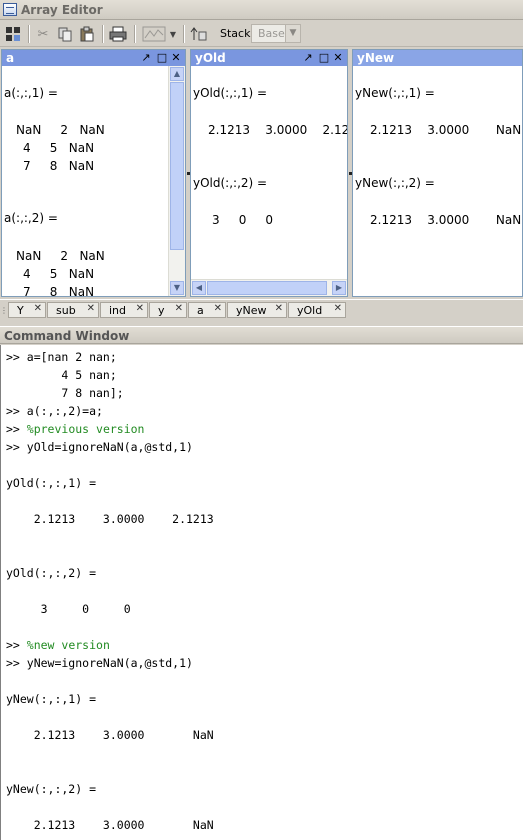 The height and width of the screenshot is (840, 523). I want to click on output-label: yNew(:,:,2) =, so click(51, 789).